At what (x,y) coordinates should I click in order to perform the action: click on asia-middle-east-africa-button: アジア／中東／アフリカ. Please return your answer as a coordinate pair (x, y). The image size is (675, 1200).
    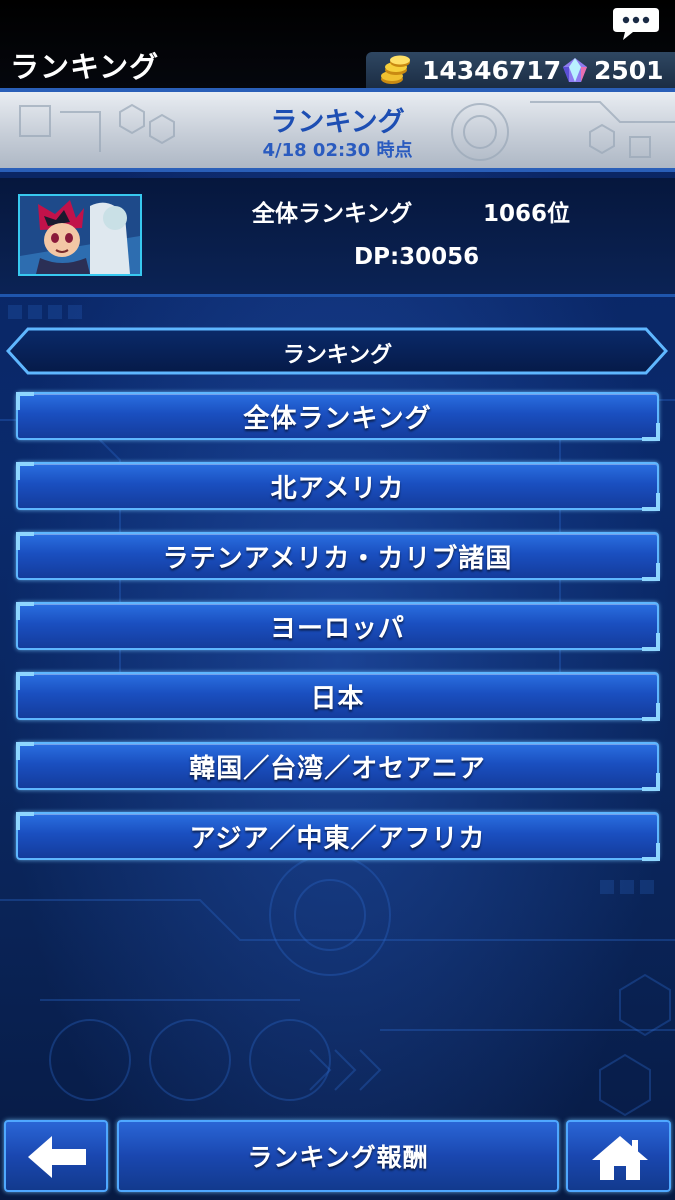
    Looking at the image, I should click on (338, 836).